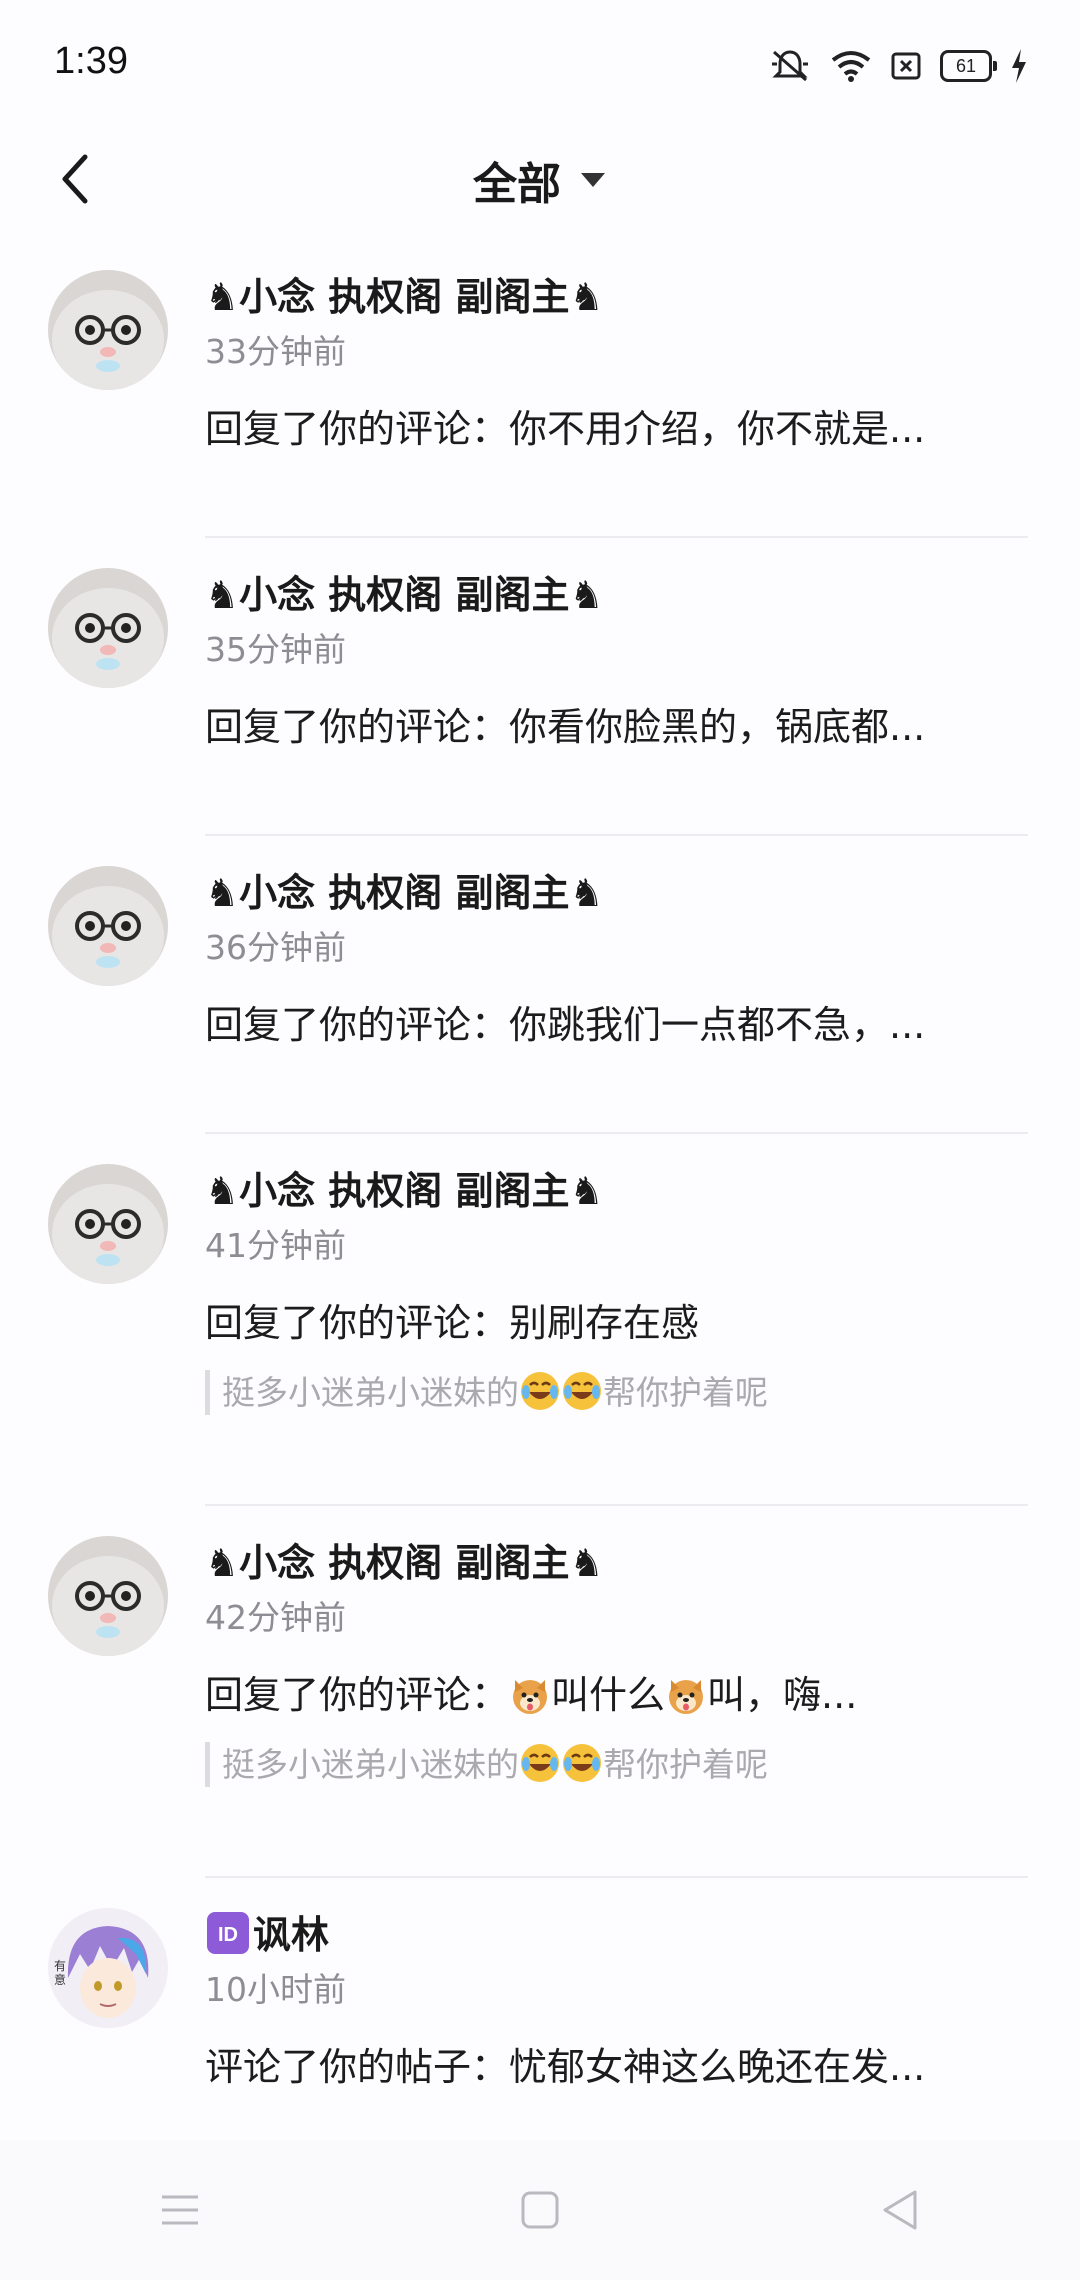 This screenshot has width=1080, height=2280. I want to click on menu-button, so click(180, 2210).